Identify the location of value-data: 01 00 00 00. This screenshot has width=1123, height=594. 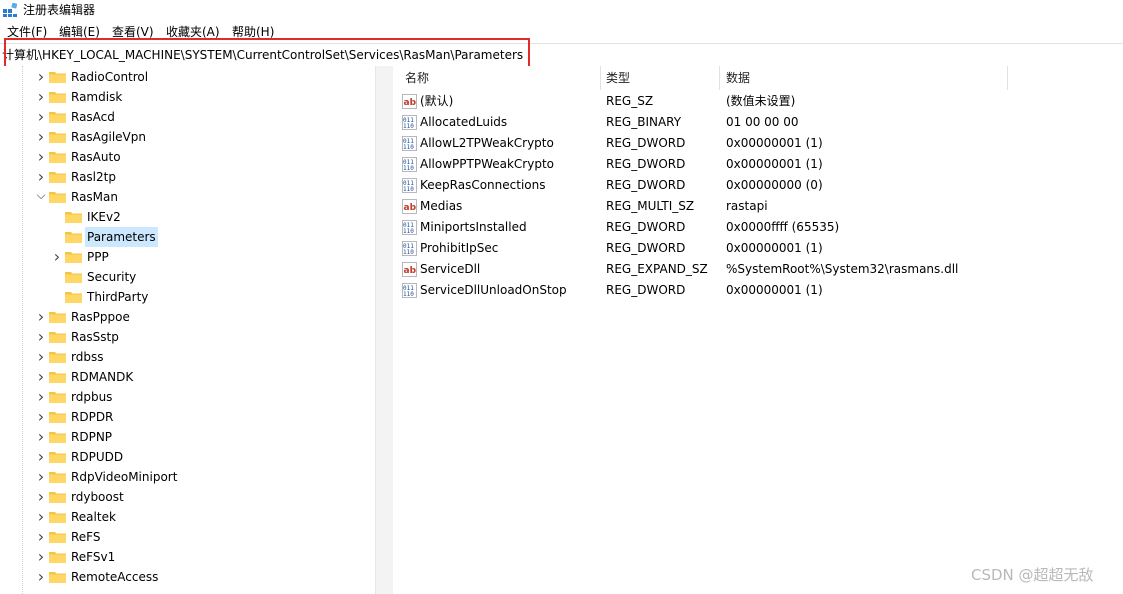
(762, 122).